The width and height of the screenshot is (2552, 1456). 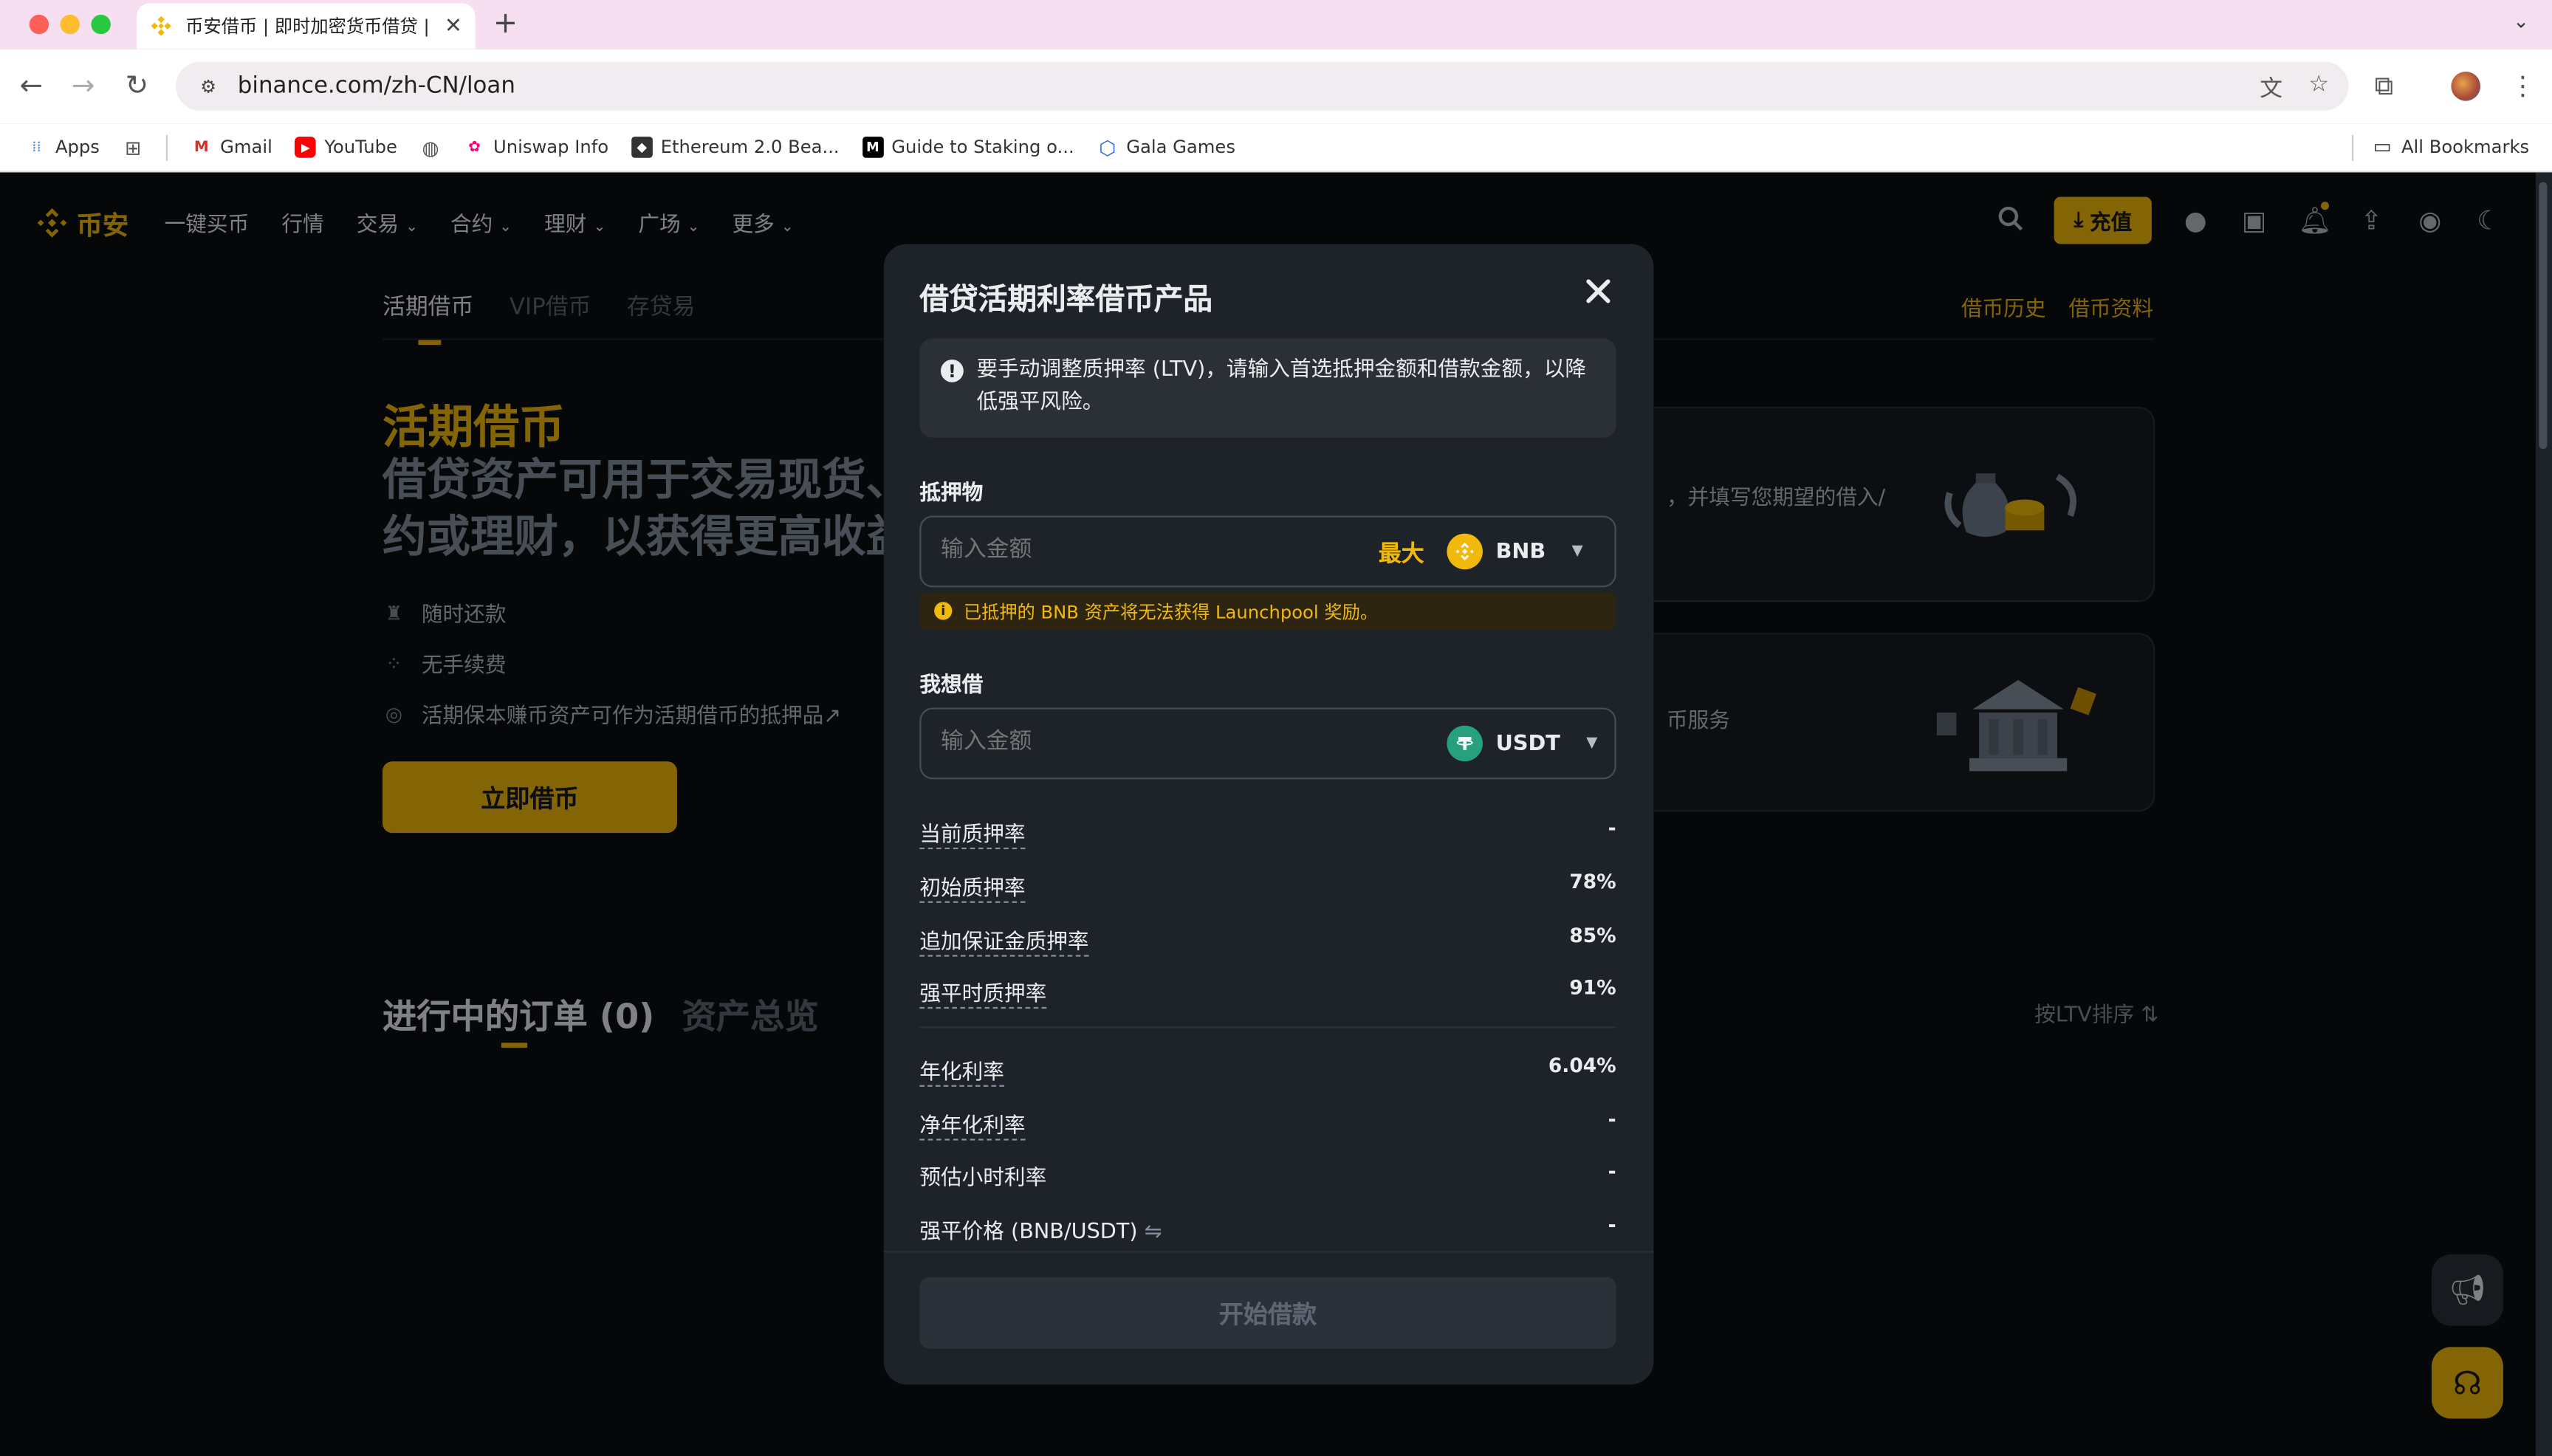 I want to click on initial-ltv-row: 初始质押率 78%, so click(x=1267, y=886).